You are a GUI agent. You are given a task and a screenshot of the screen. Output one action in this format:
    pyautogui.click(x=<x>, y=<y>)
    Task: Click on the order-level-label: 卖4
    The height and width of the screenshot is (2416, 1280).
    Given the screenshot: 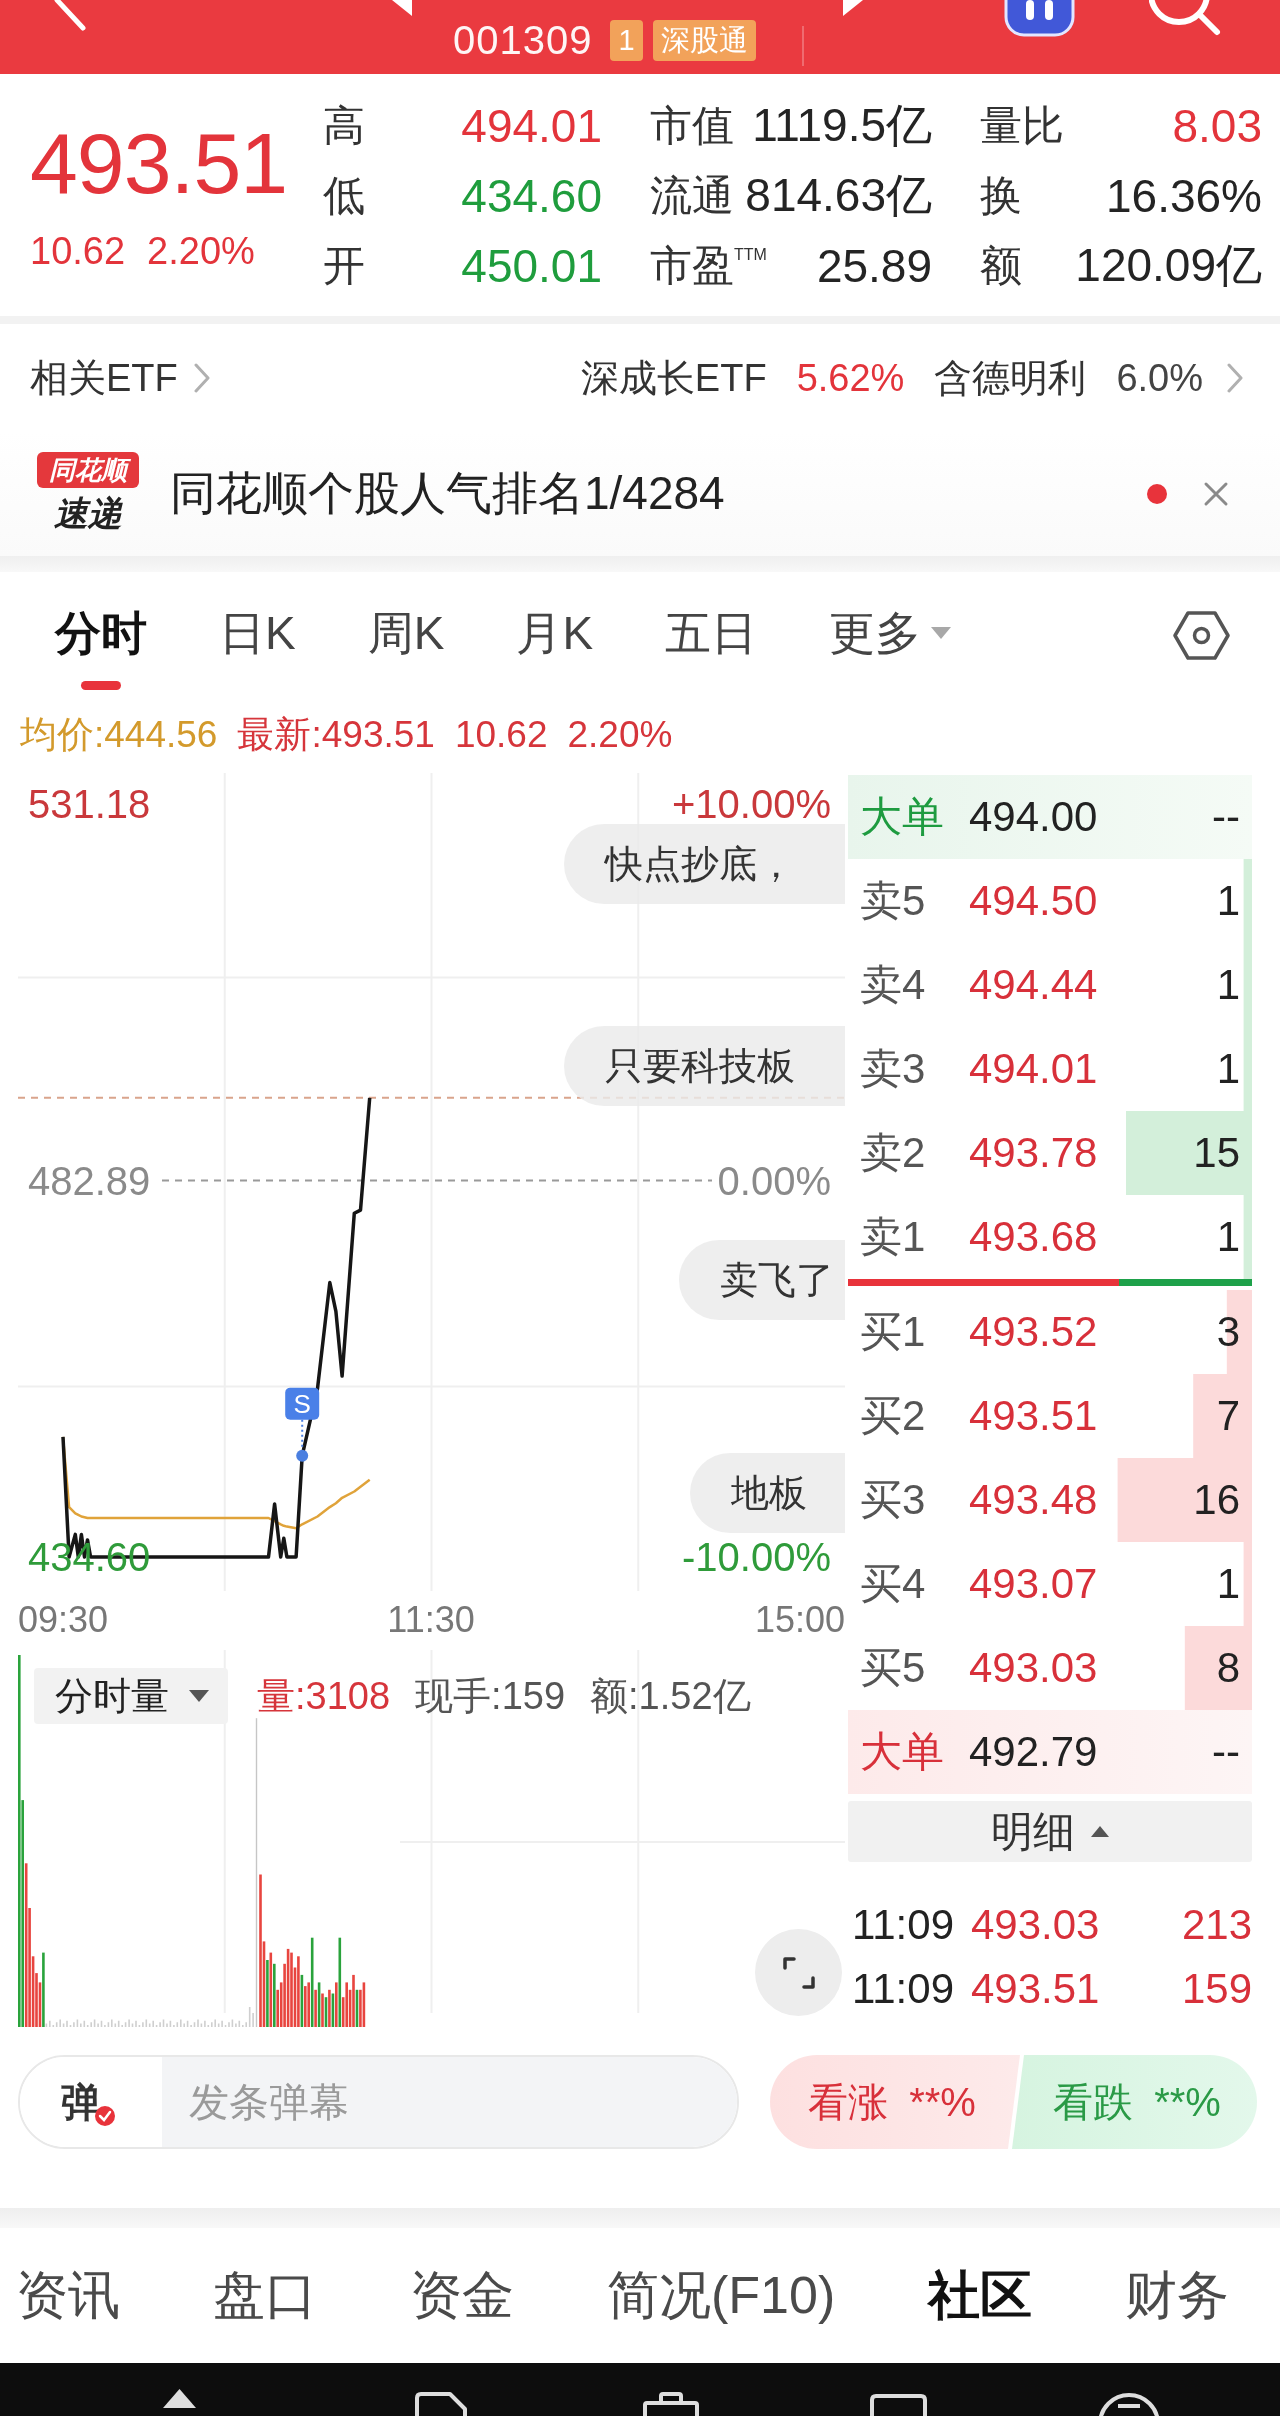 What is the action you would take?
    pyautogui.click(x=893, y=985)
    